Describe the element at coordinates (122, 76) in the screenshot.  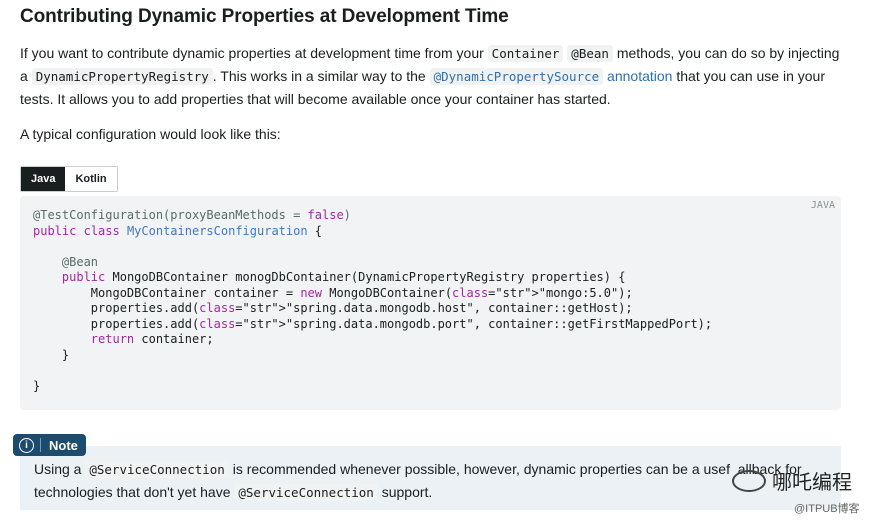
I see `inline-code-registry: DynamicPropertyRegistry` at that location.